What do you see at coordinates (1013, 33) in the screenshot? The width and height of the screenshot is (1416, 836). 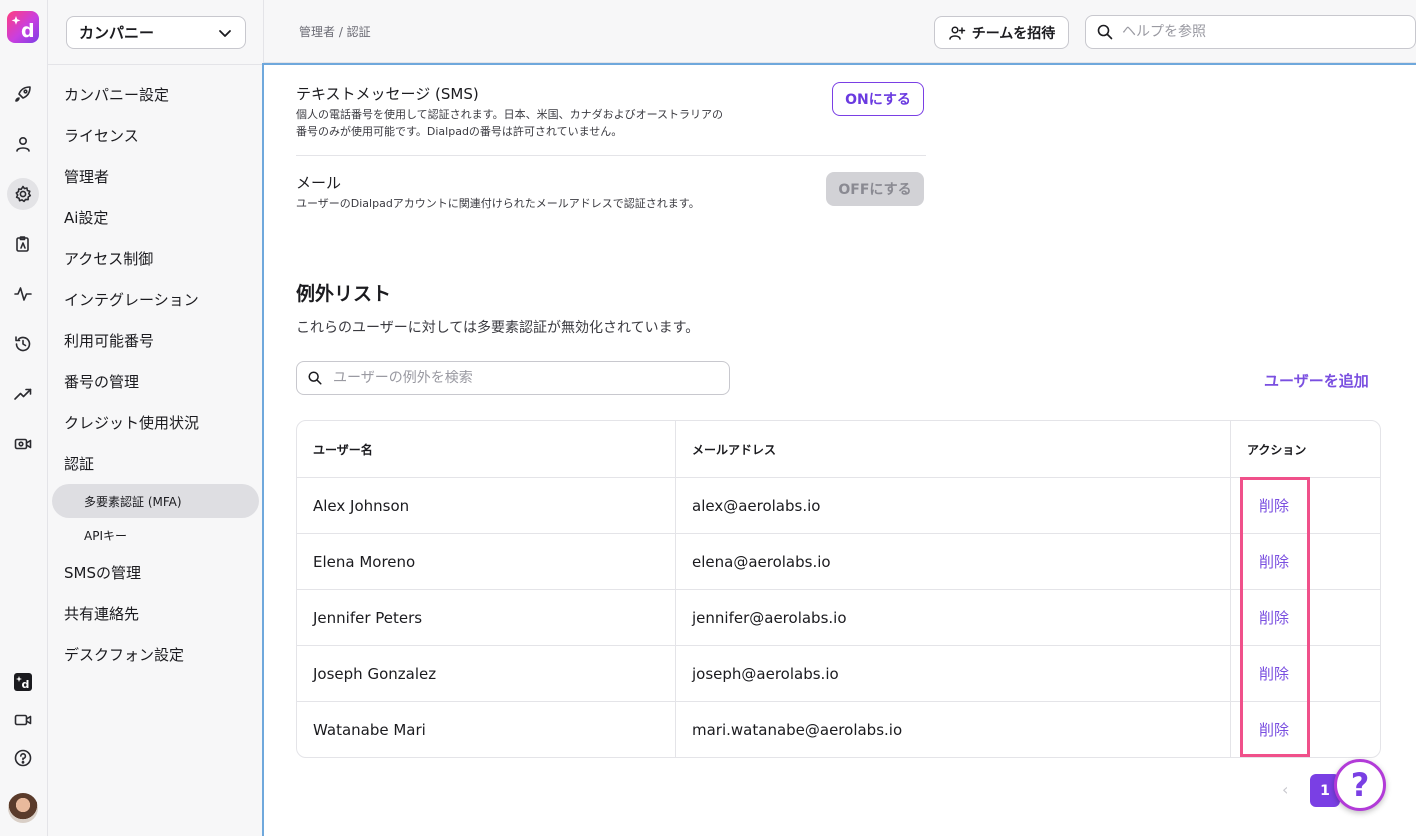 I see `invite-team-label: チームを招待` at bounding box center [1013, 33].